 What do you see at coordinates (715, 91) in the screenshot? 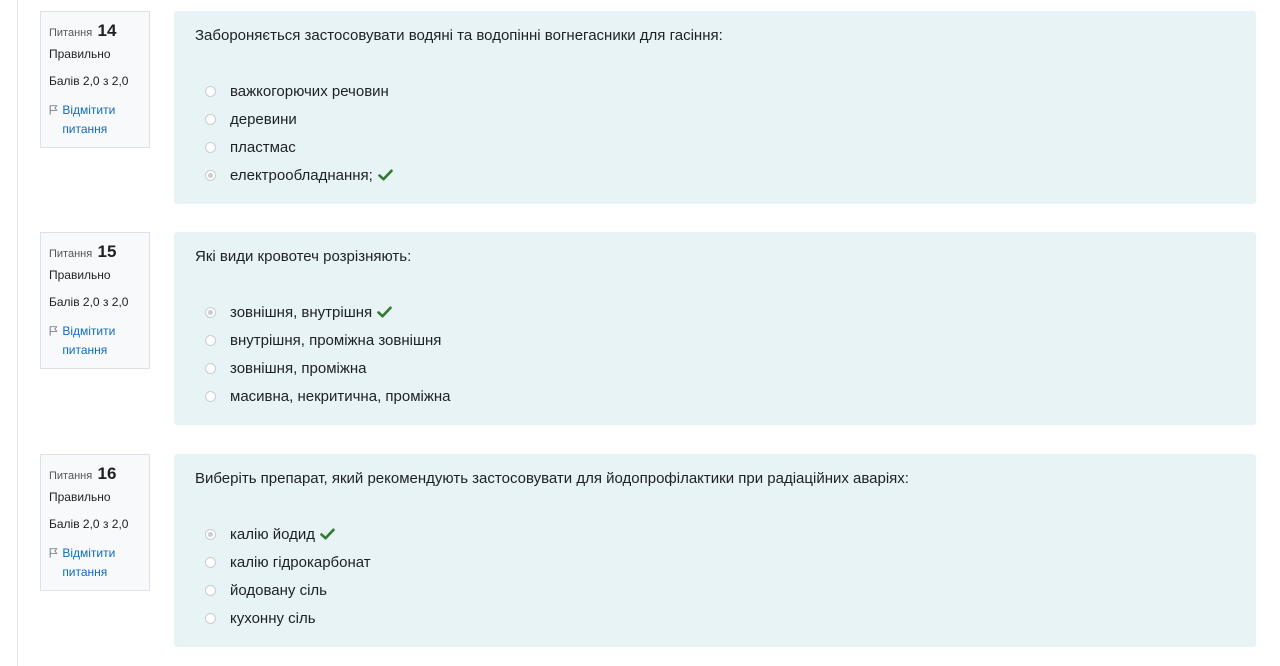
I see `answer-option: важкогорючих речовин` at bounding box center [715, 91].